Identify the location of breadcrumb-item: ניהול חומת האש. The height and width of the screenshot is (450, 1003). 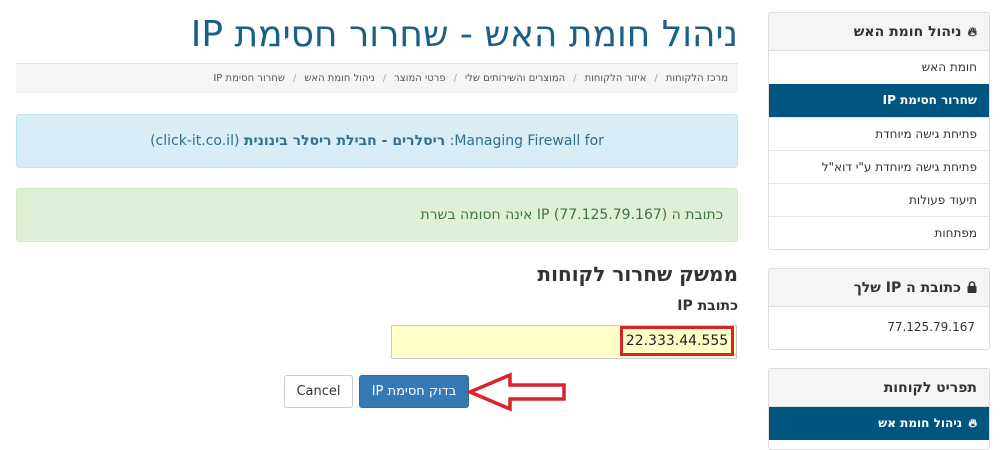
(339, 78).